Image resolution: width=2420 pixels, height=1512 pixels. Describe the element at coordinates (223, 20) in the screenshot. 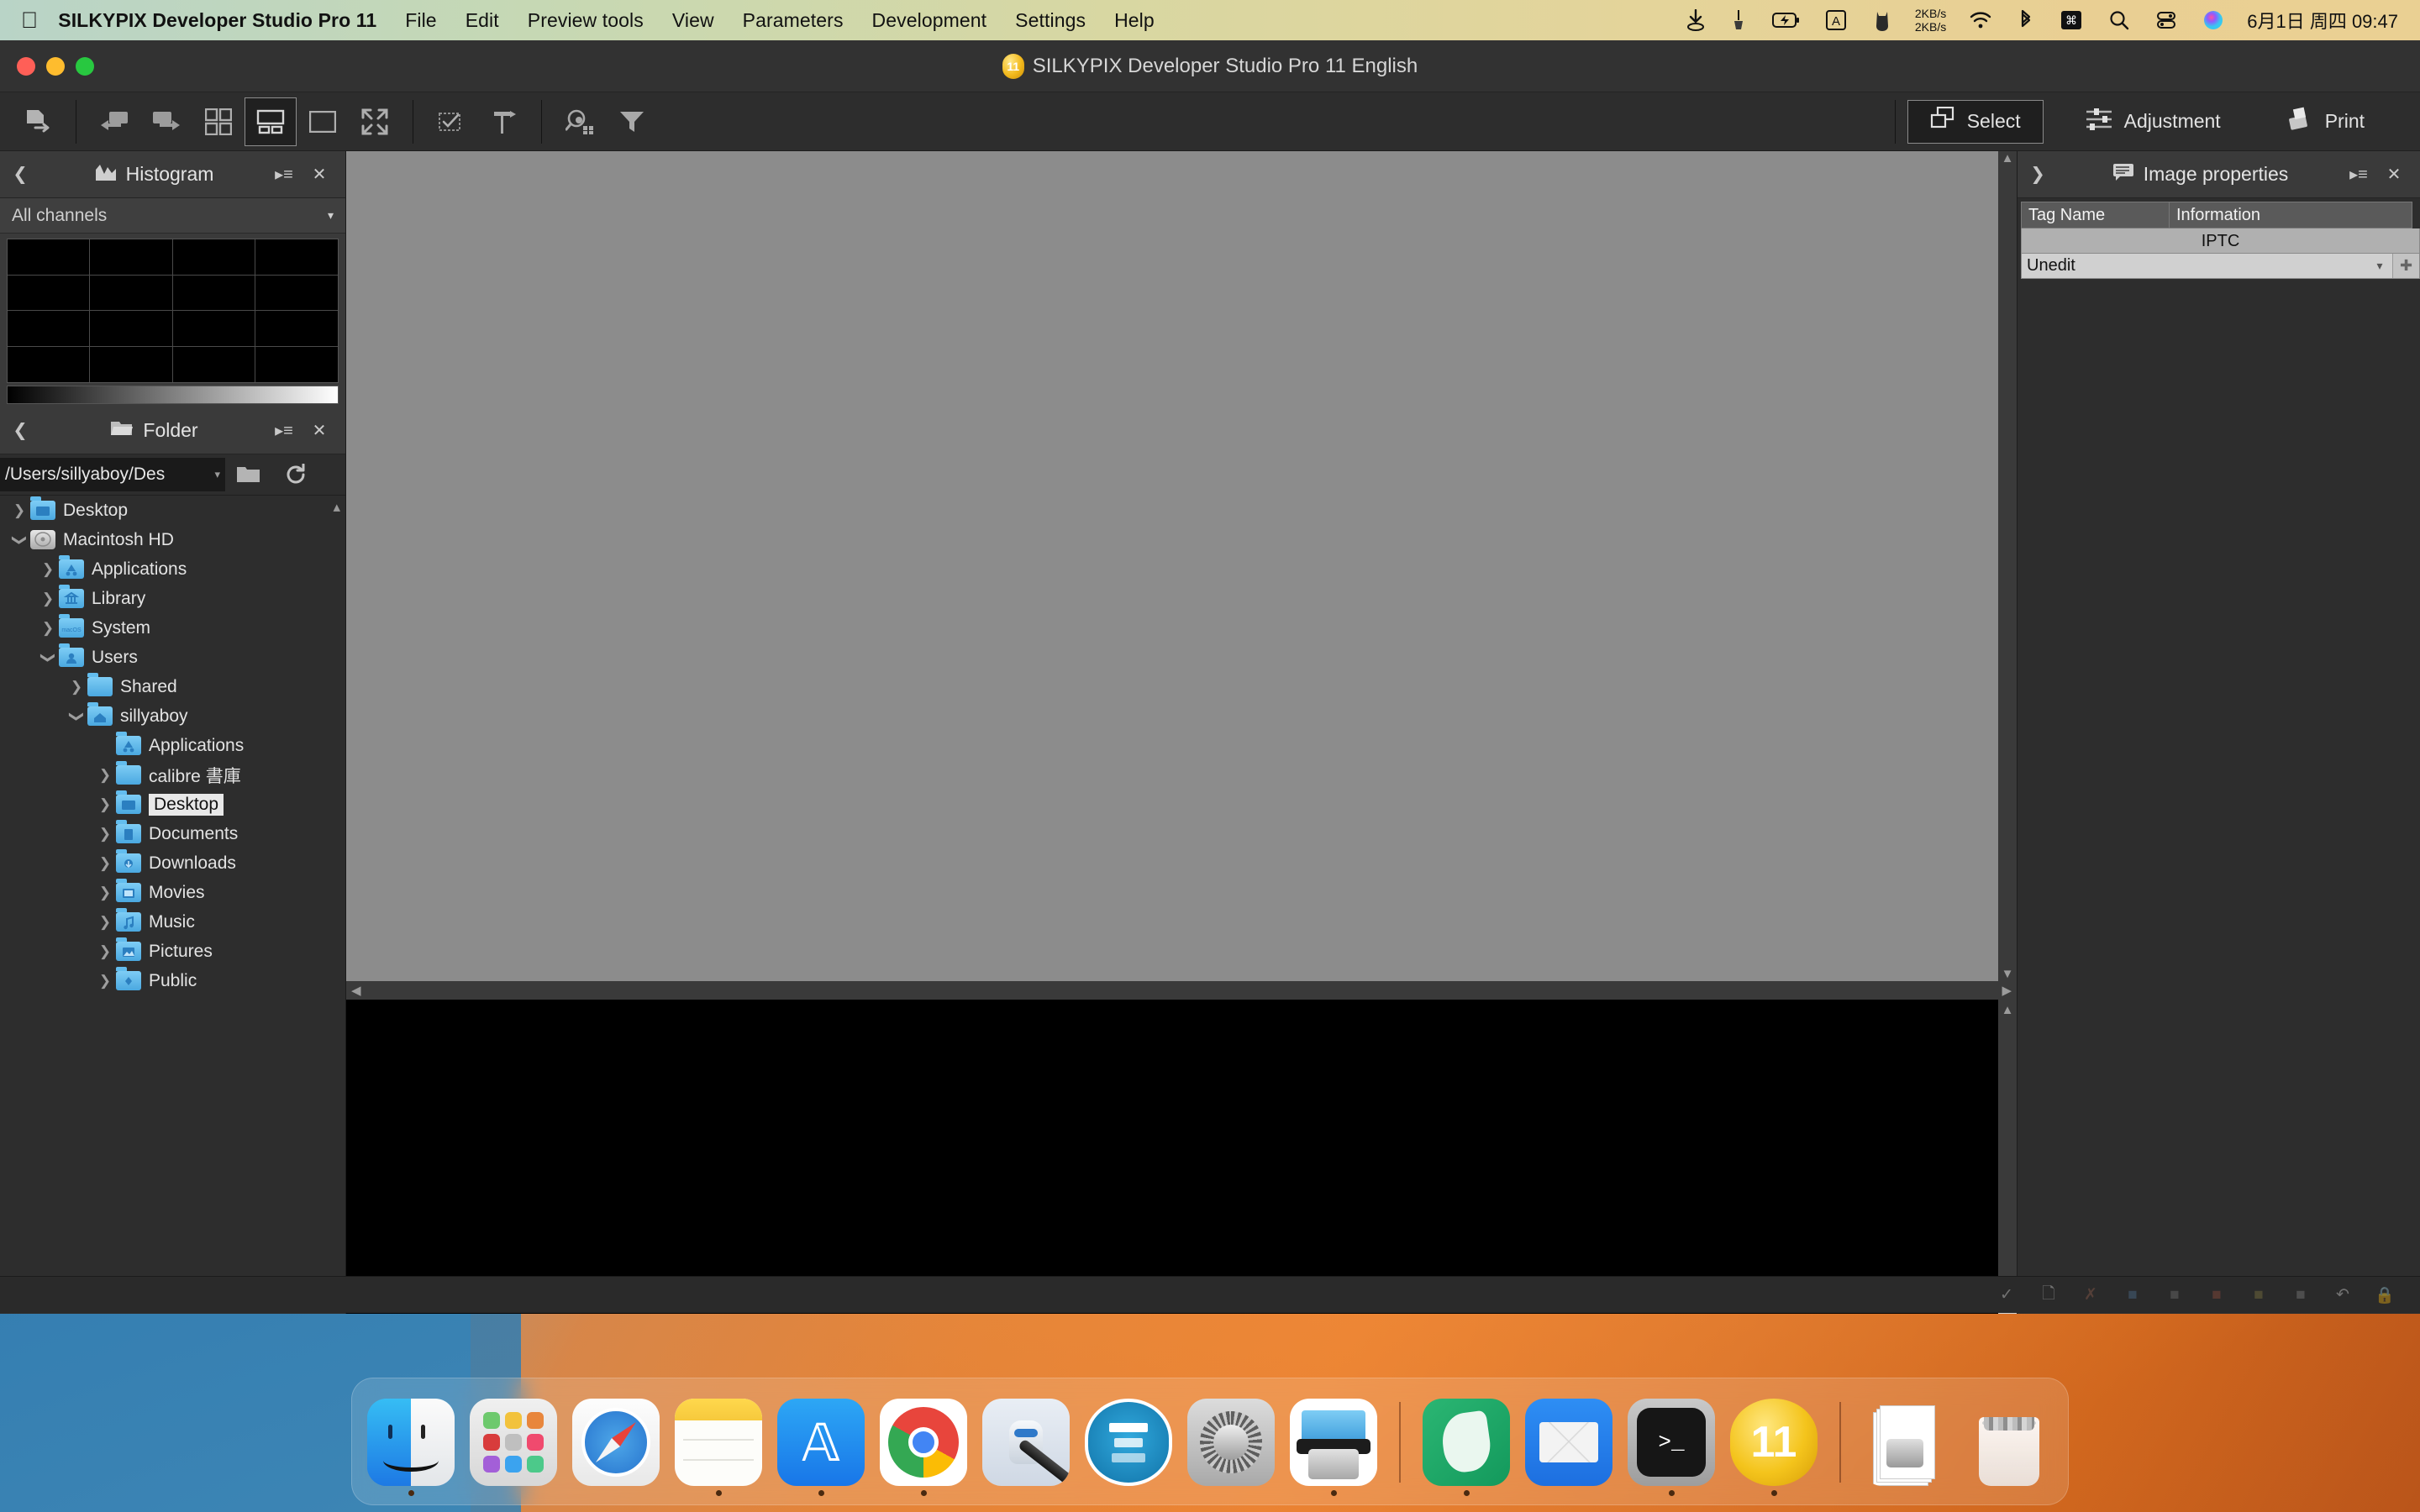

I see `menu-app-name: SILKYPIX Developer Studio Pro 11` at that location.